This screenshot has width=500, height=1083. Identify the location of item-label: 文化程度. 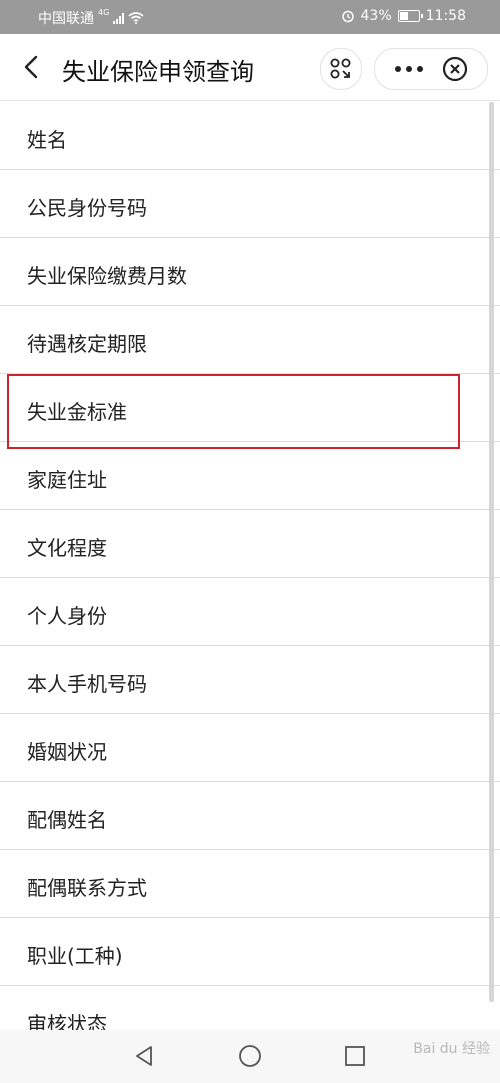
(67, 548).